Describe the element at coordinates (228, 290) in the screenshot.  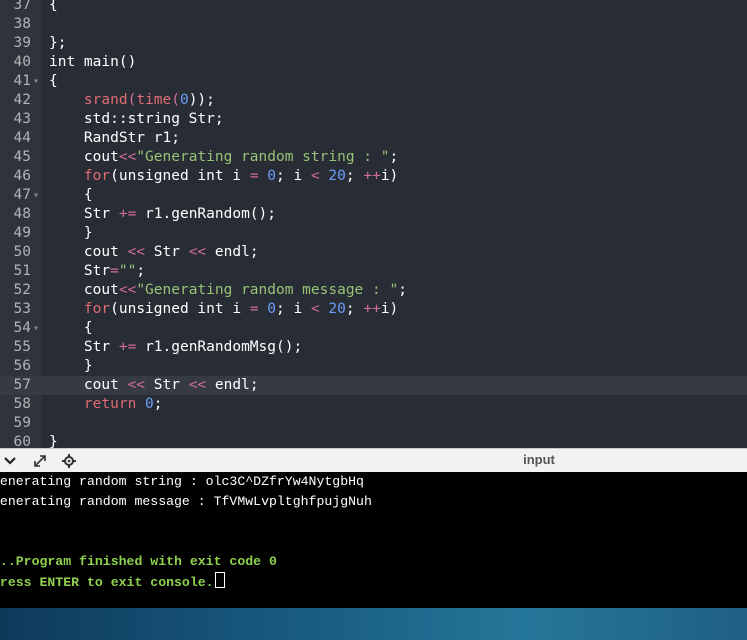
I see `code-text: cout<<"Generating random message : ";` at that location.